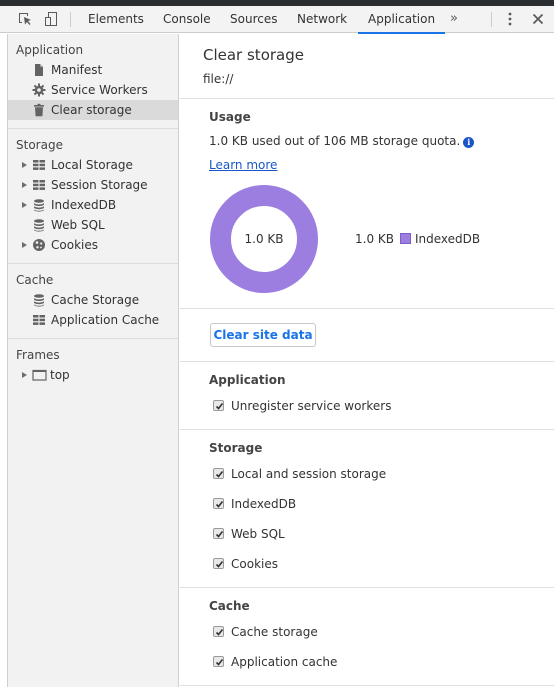  I want to click on sidebar-item-indexeddb: IndexedDB, so click(93, 205).